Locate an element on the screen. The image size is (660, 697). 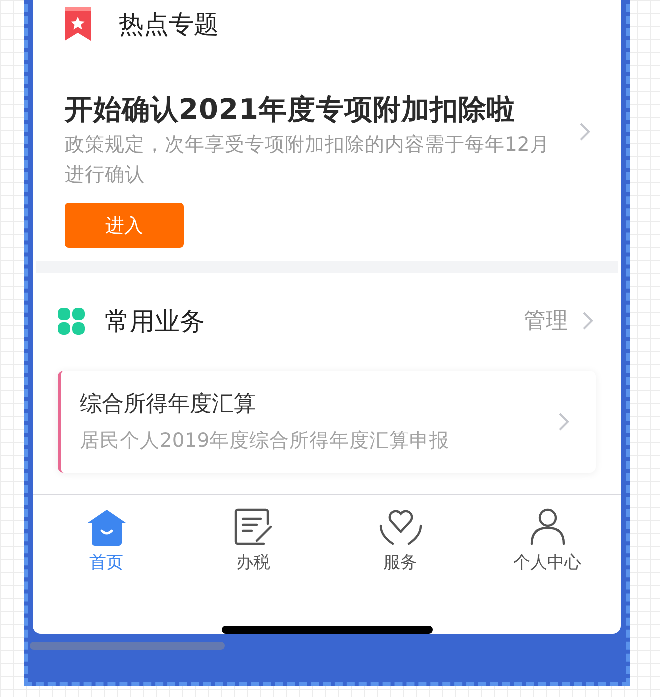
clover-icon is located at coordinates (71, 321).